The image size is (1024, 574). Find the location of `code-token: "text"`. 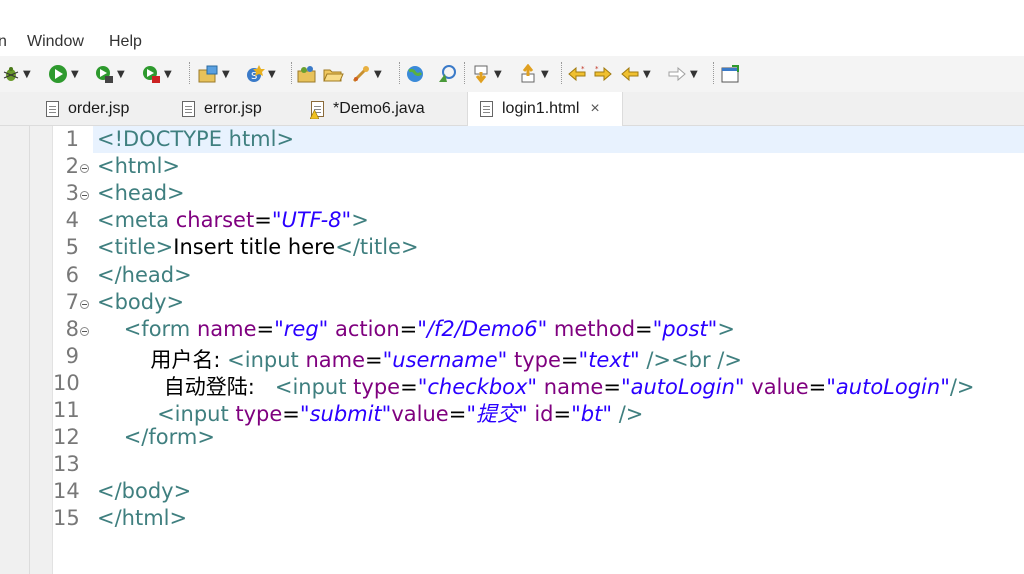

code-token: "text" is located at coordinates (609, 359).